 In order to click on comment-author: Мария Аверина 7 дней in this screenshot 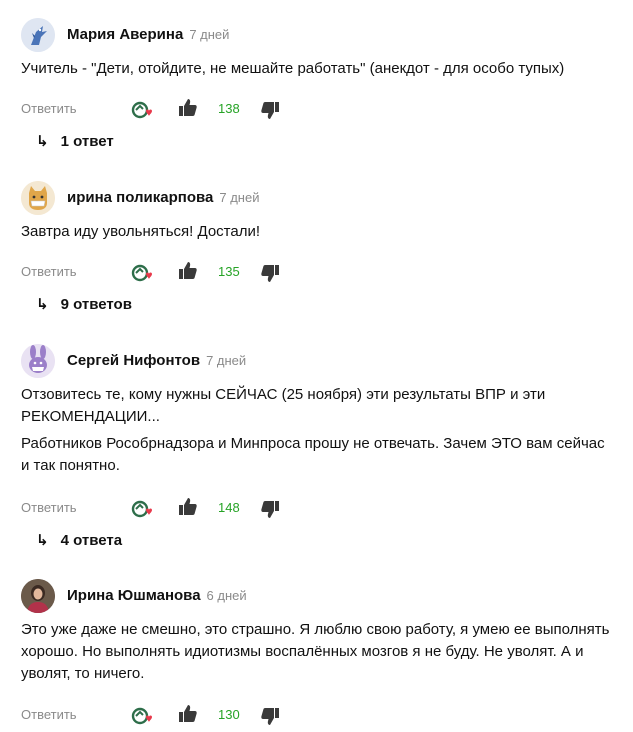, I will do `click(148, 34)`.